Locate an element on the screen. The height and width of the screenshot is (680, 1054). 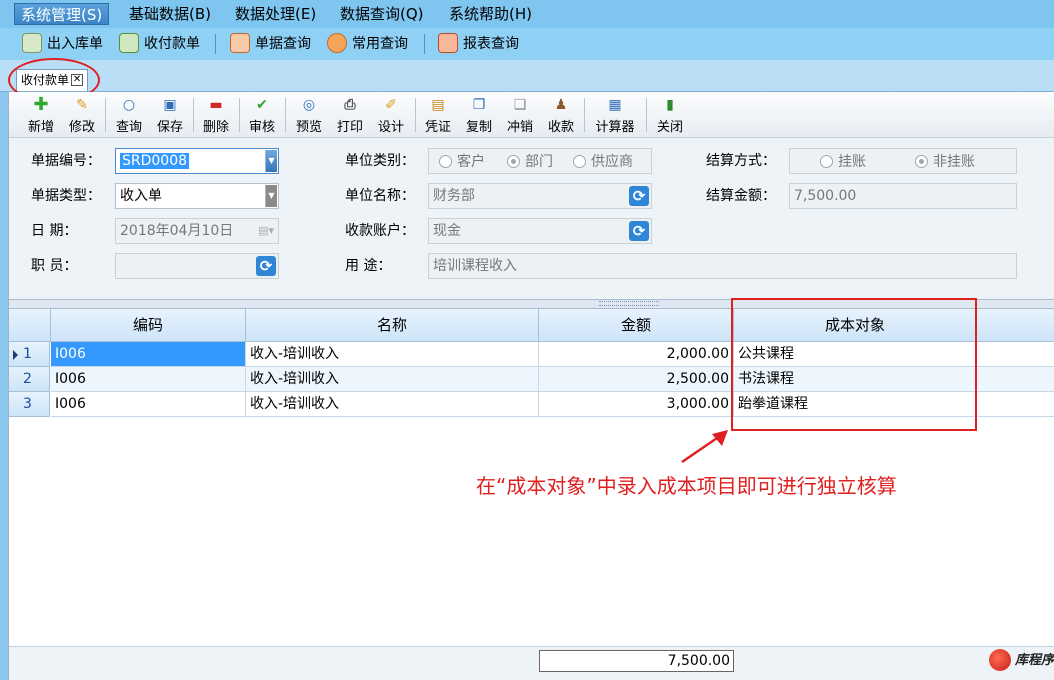
reverse-button: ❏ 冲销 is located at coordinates (520, 115).